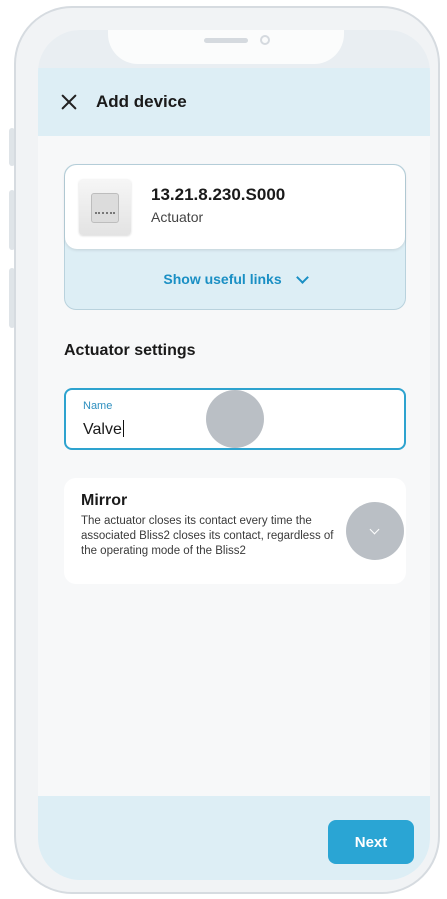 Image resolution: width=447 pixels, height=899 pixels. Describe the element at coordinates (222, 279) in the screenshot. I see `show-useful-links-label: Show useful links` at that location.